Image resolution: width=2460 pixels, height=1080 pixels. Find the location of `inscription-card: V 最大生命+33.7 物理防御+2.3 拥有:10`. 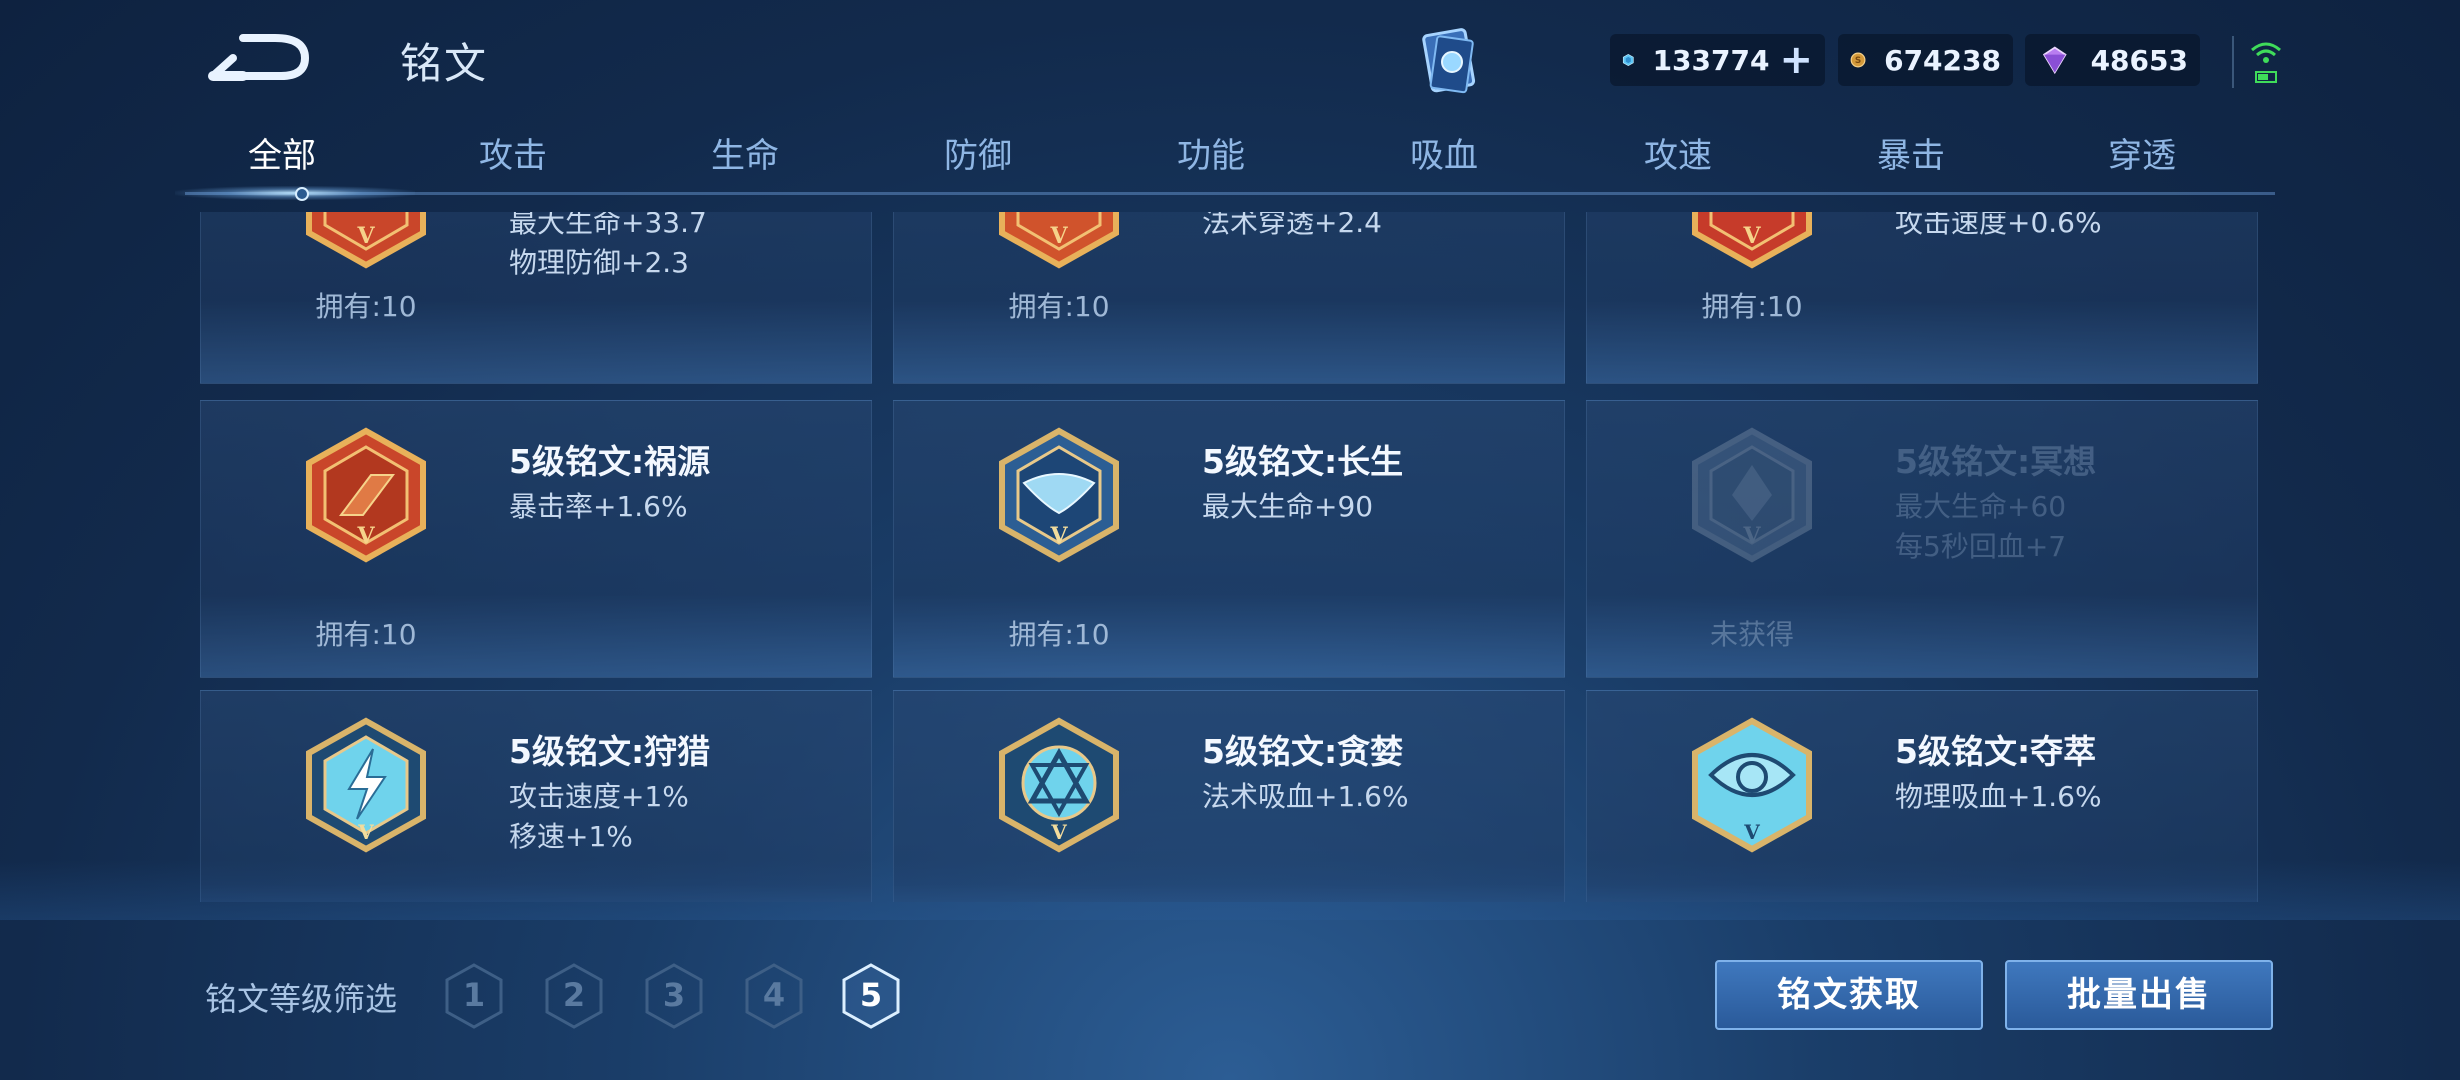

inscription-card: V 最大生命+33.7 物理防御+2.3 拥有:10 is located at coordinates (536, 298).